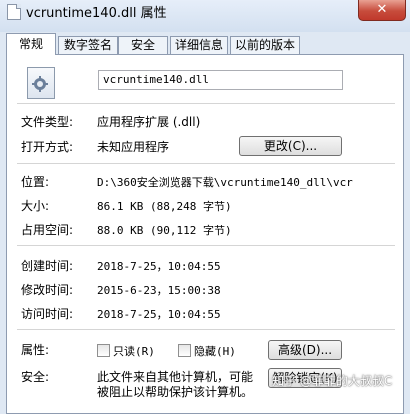 The height and width of the screenshot is (414, 410). I want to click on gear-icon, so click(40, 84).